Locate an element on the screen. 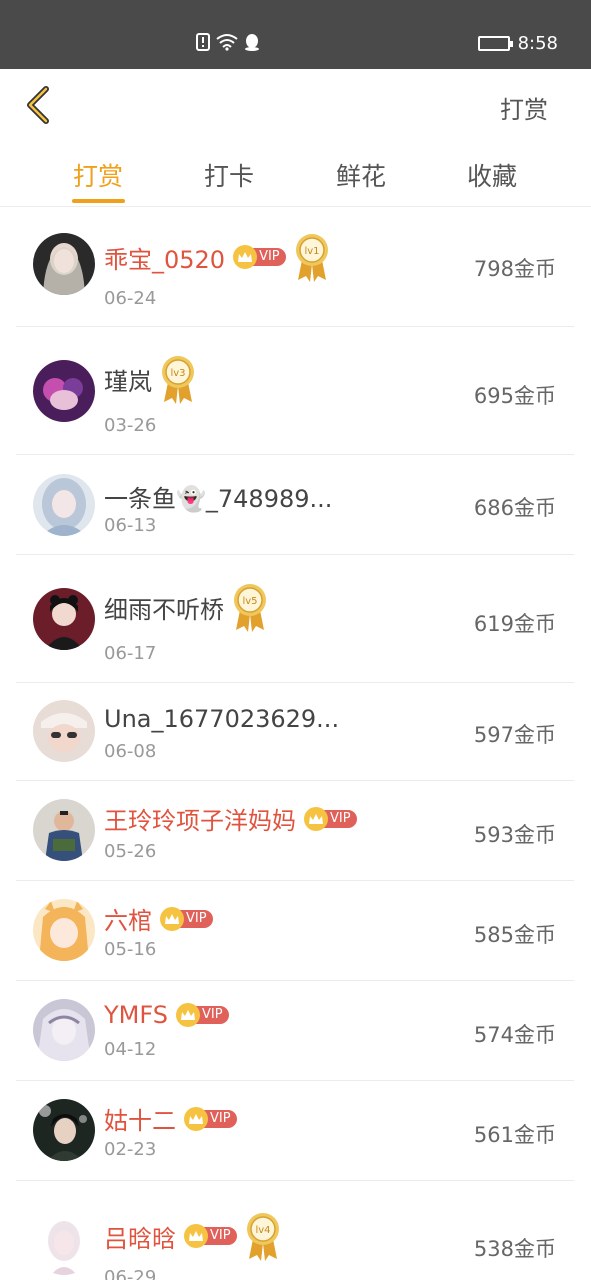  reward-date: 06-29 is located at coordinates (130, 1273).